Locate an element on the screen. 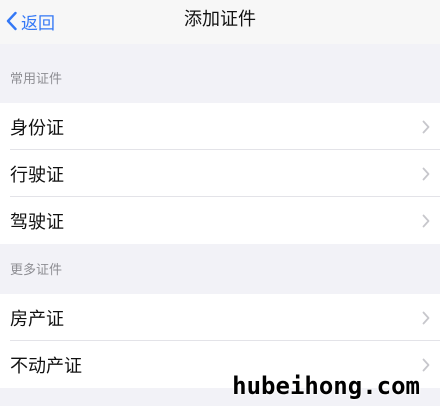 This screenshot has height=406, width=440. list-item-label: 不动产证 is located at coordinates (46, 366).